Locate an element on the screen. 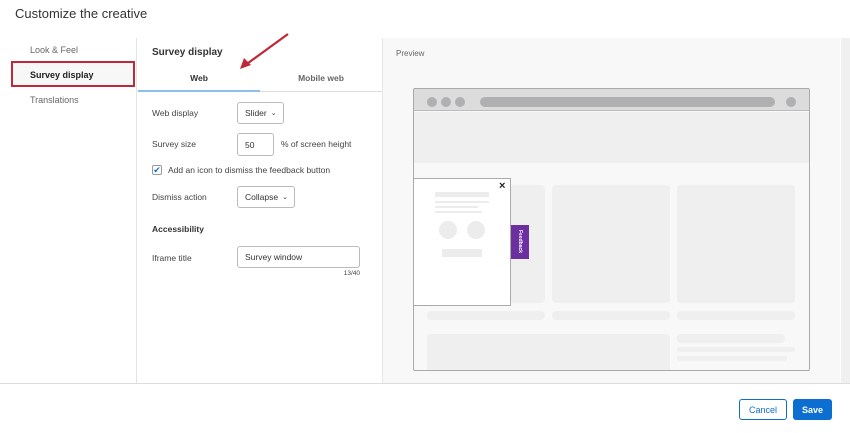  survey-popup-preview: × is located at coordinates (462, 242).